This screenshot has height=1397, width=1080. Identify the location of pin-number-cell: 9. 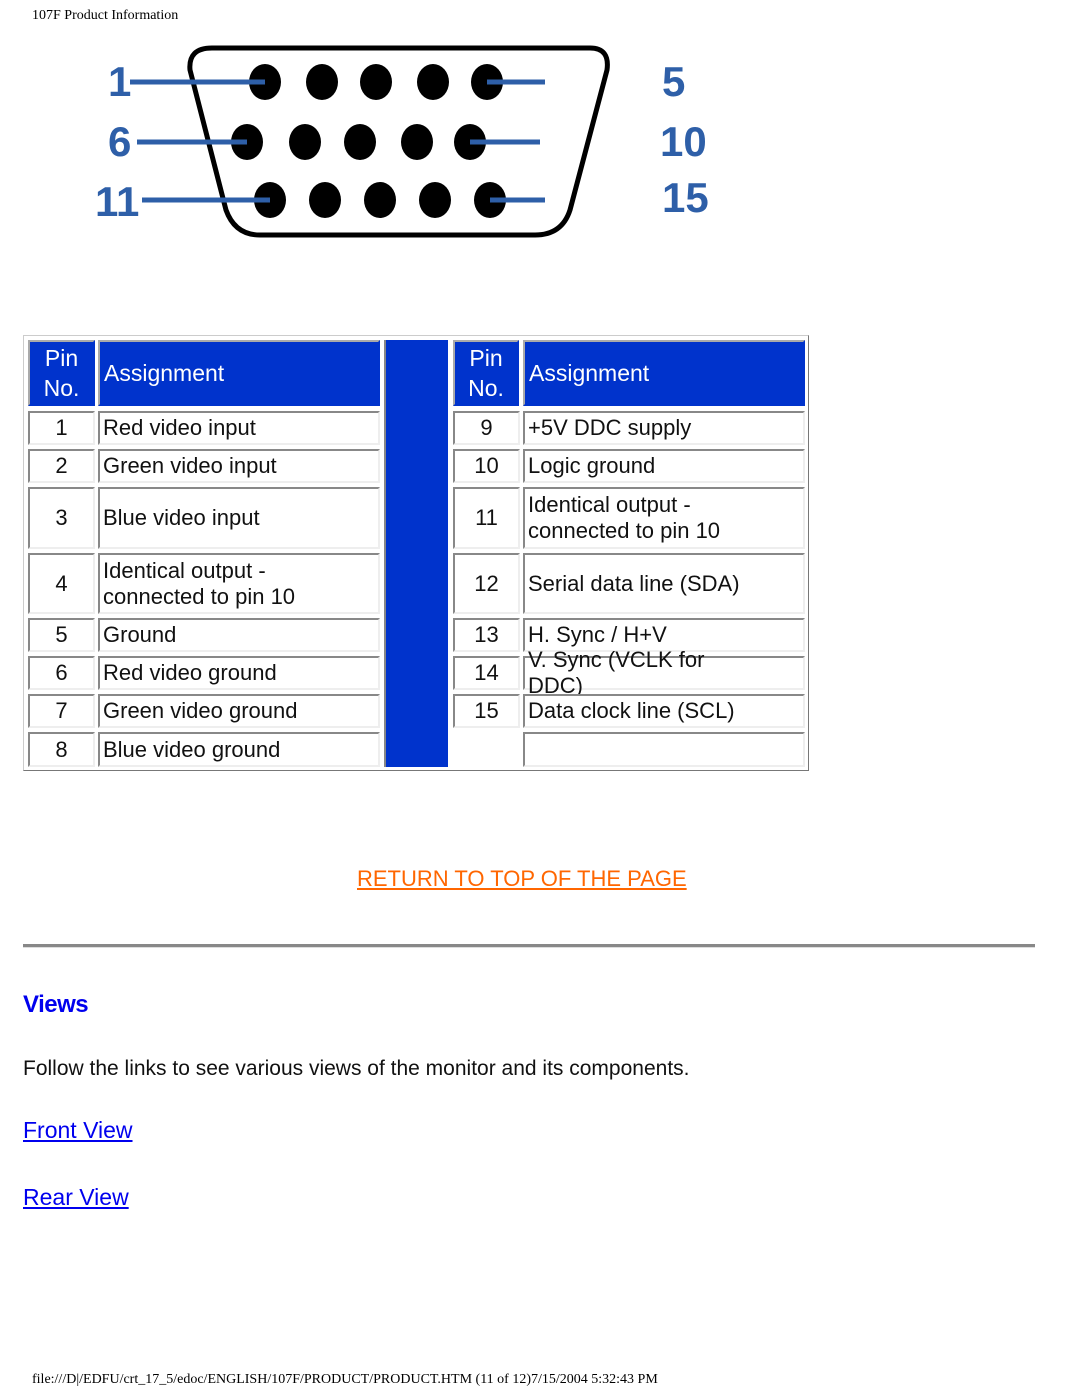
(486, 428).